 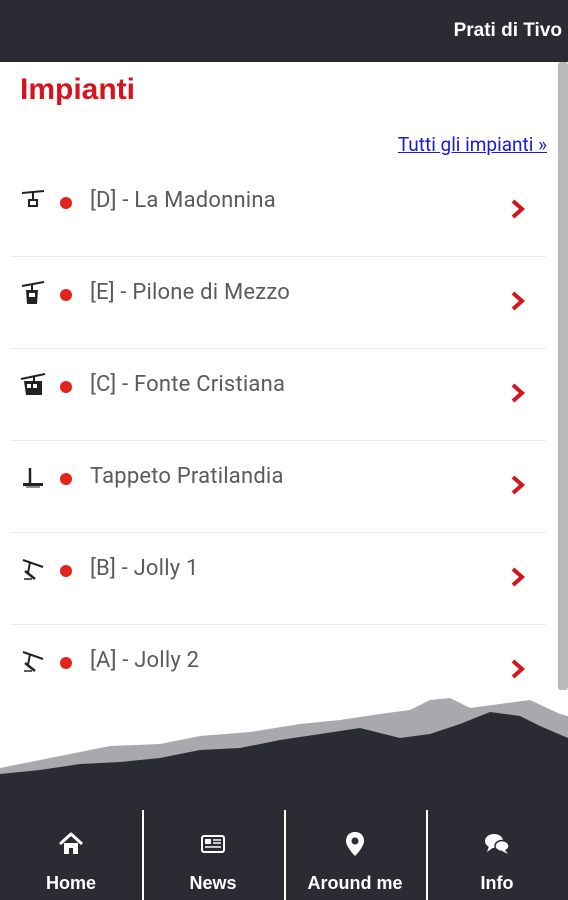 What do you see at coordinates (144, 568) in the screenshot?
I see `lift-name: [B] - Jolly 1` at bounding box center [144, 568].